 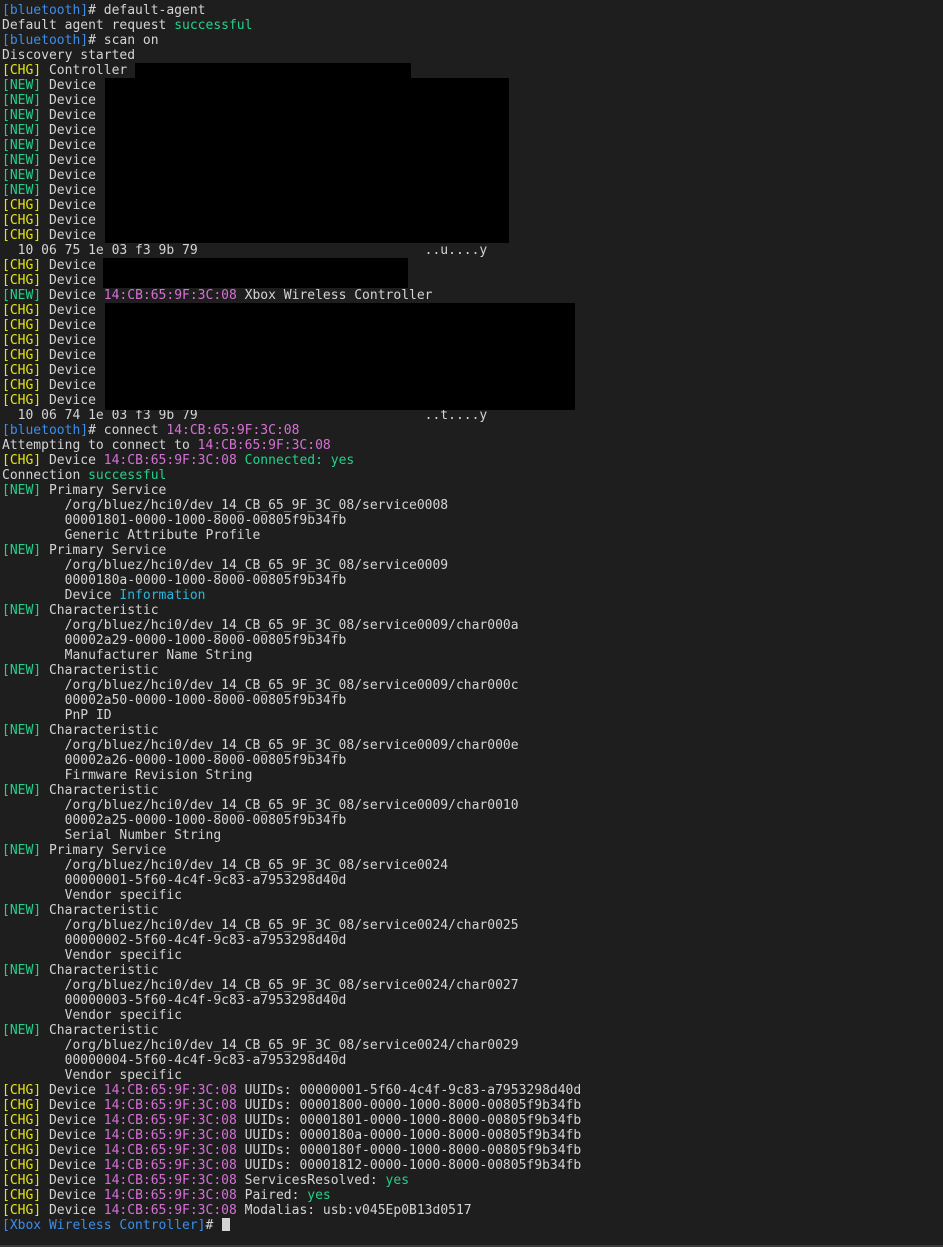 What do you see at coordinates (471, 580) in the screenshot?
I see `terminal-line: 0000180a-0000-1000-8000-00805f9b34fb` at bounding box center [471, 580].